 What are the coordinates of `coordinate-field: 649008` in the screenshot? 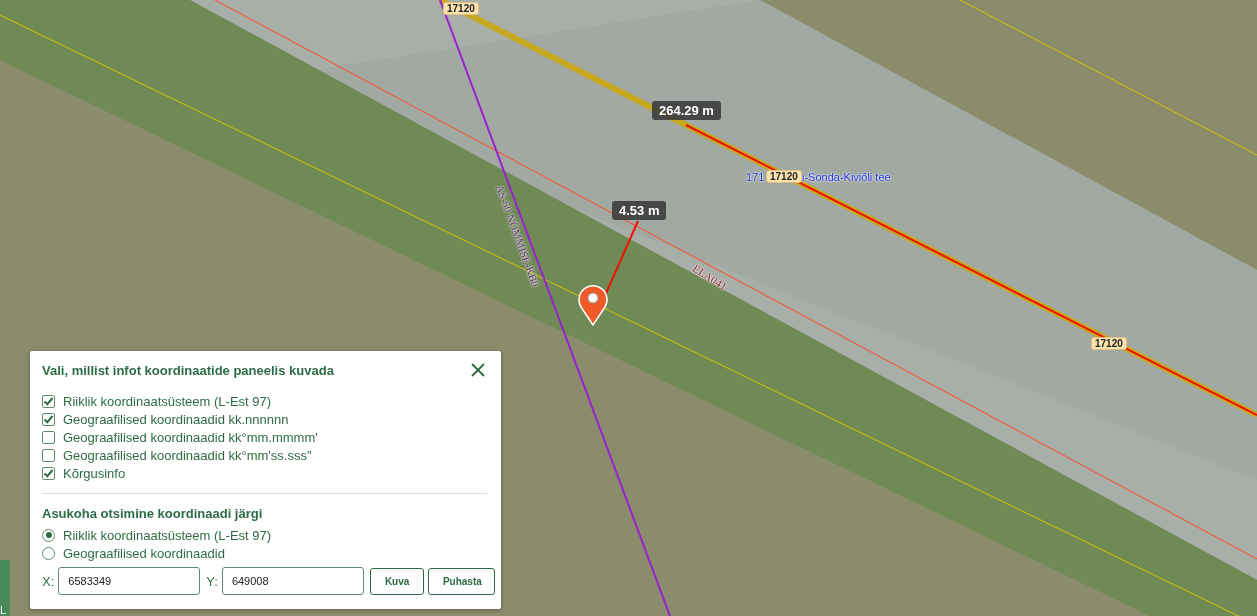 It's located at (292, 581).